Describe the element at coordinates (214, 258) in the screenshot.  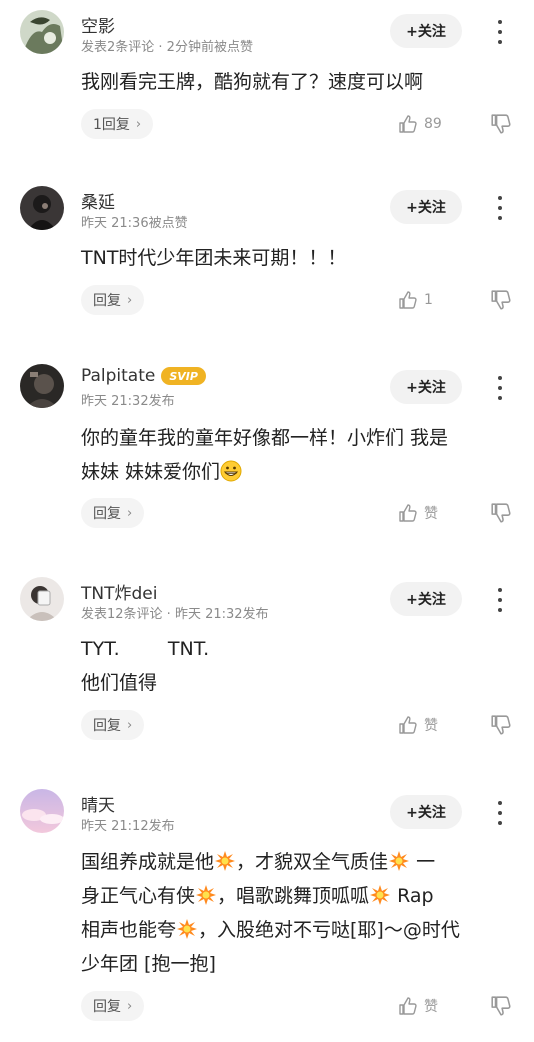
I see `comment-line: TNT时代少年团未来可期！！！` at that location.